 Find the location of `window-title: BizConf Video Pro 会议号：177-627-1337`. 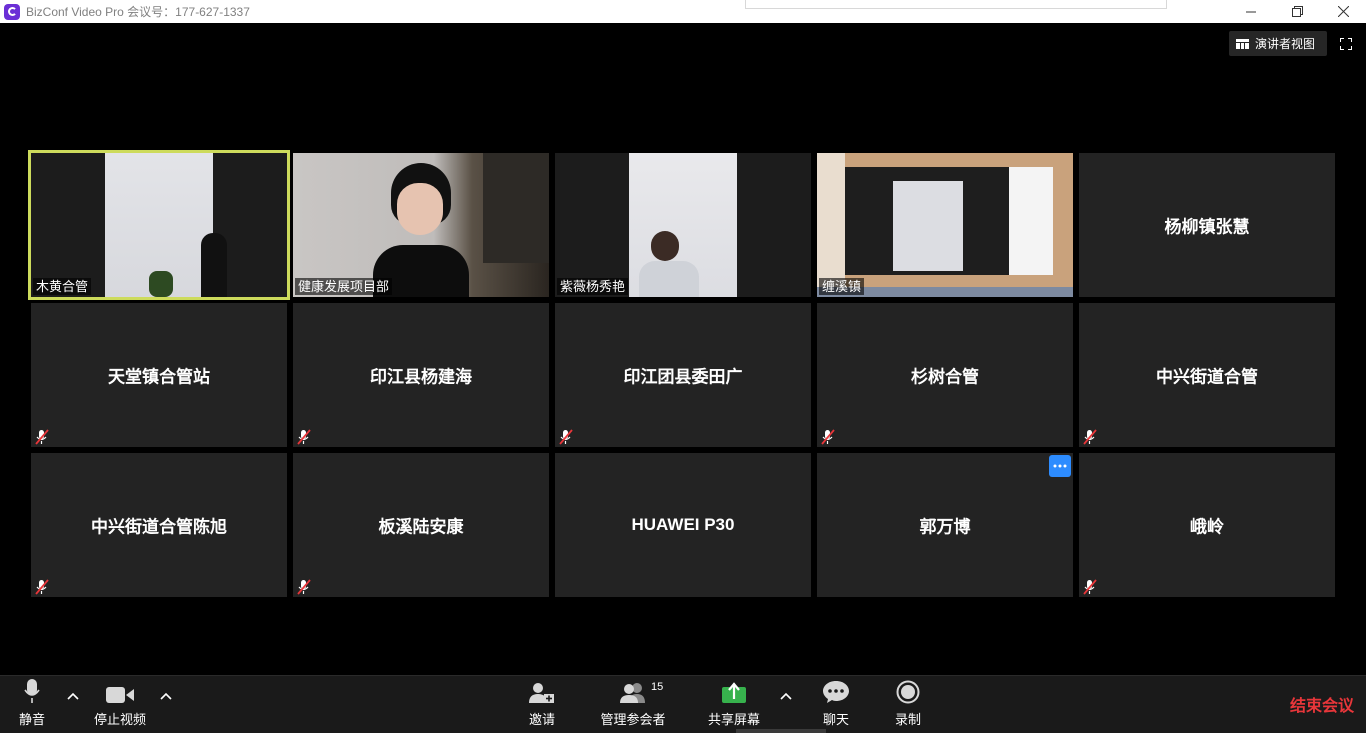

window-title: BizConf Video Pro 会议号：177-627-1337 is located at coordinates (138, 12).